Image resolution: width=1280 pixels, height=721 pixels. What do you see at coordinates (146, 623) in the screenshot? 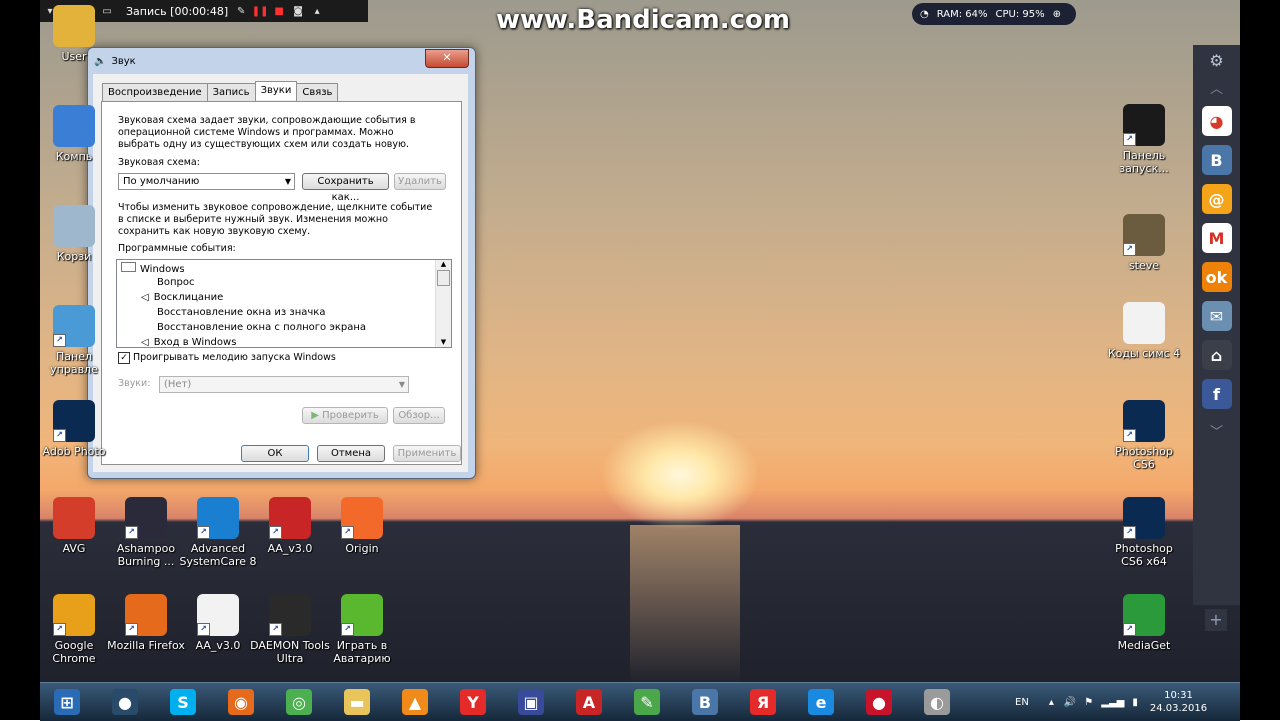
I see `desktop-icon: ↗ Mozilla Firefox` at bounding box center [146, 623].